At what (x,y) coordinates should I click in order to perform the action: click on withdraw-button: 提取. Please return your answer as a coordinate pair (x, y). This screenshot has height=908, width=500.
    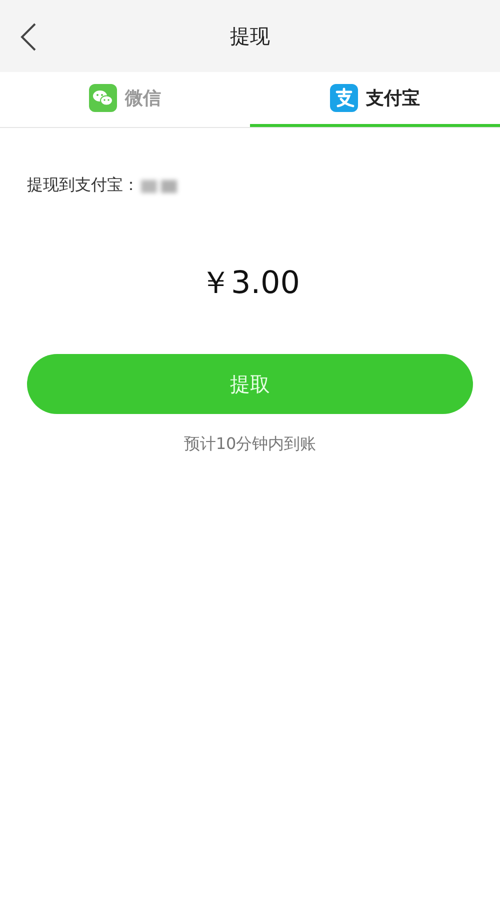
    Looking at the image, I should click on (250, 384).